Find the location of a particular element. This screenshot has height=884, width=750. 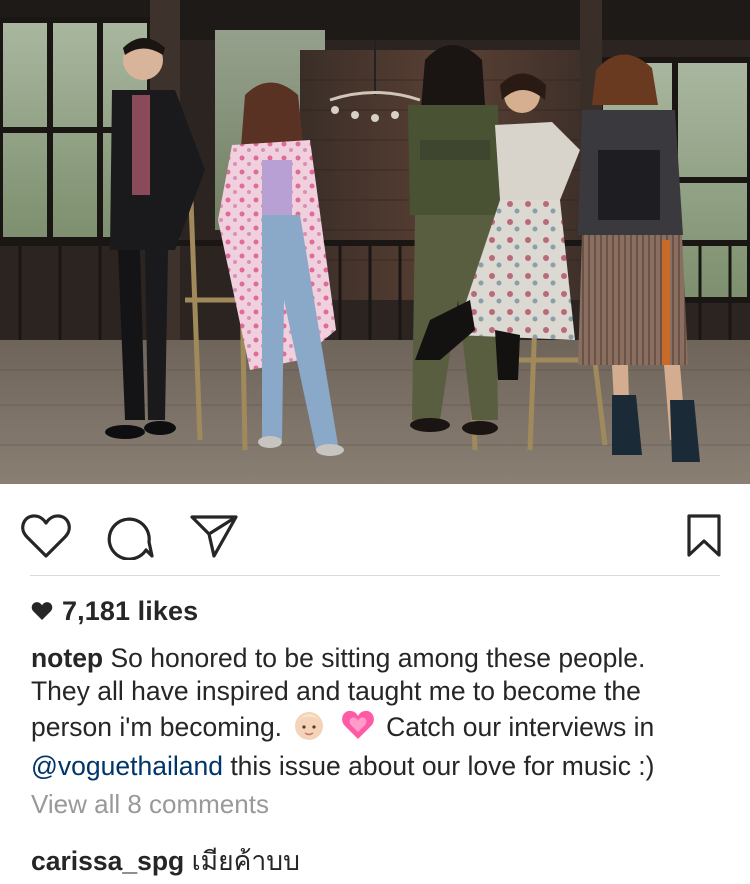

comment-item: carissa_spg เมียค้าบบ is located at coordinates (165, 861).